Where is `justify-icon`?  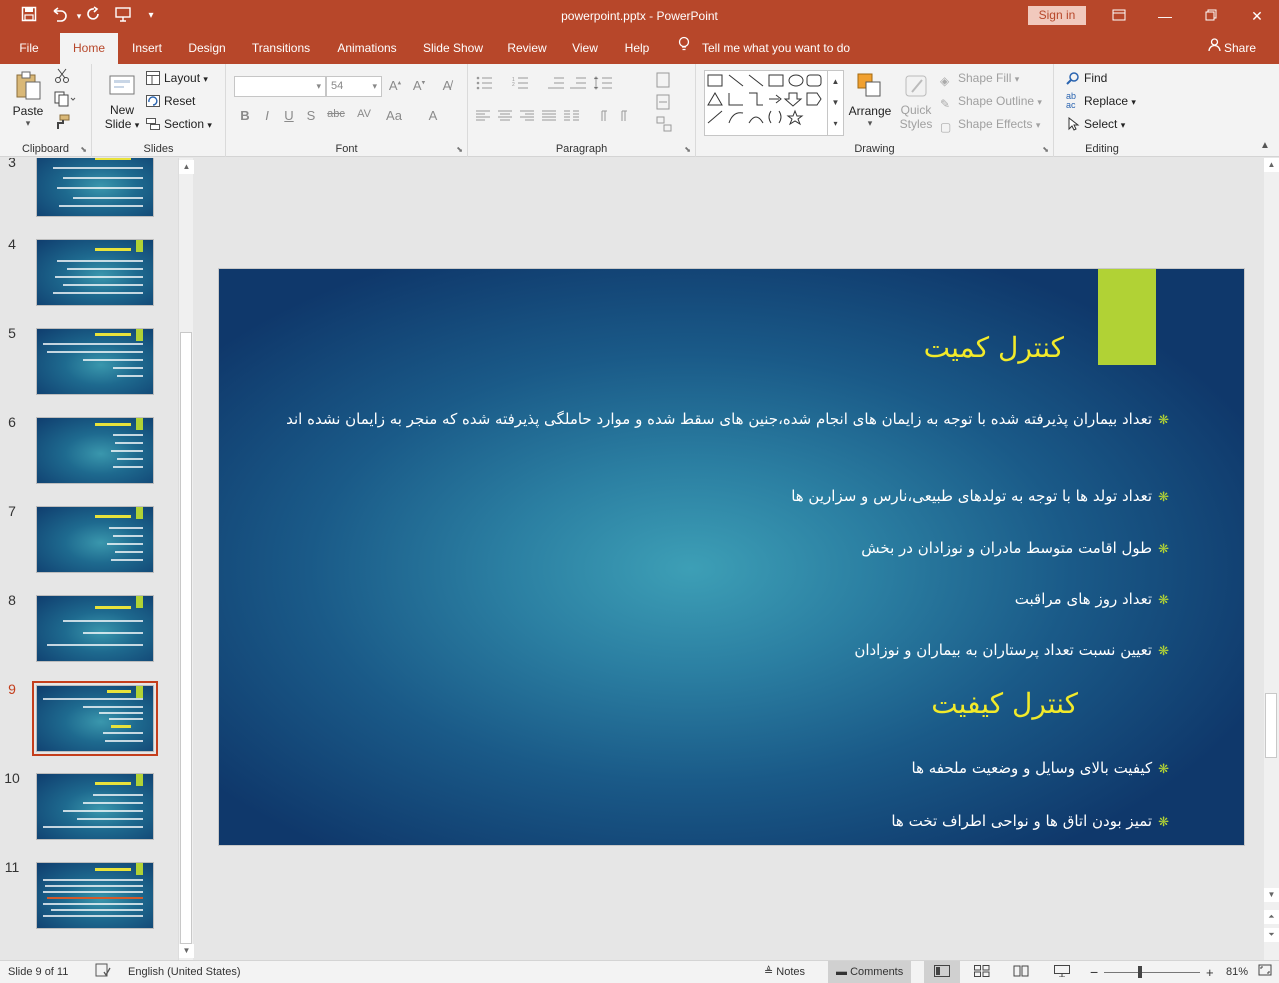
justify-icon is located at coordinates (549, 117).